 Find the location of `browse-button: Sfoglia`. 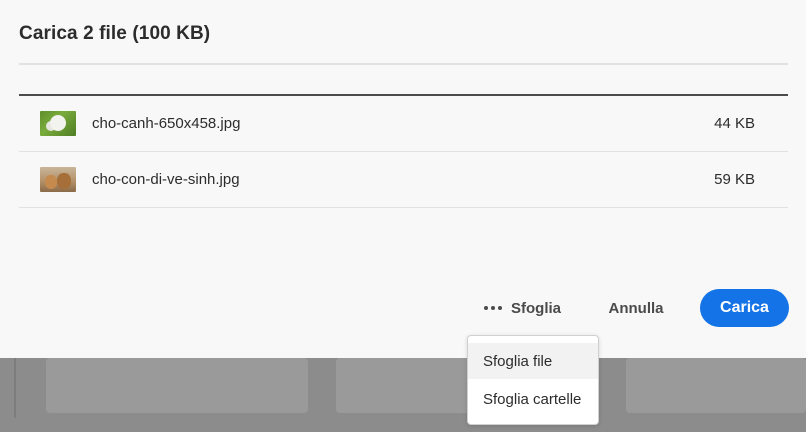

browse-button: Sfoglia is located at coordinates (522, 308).